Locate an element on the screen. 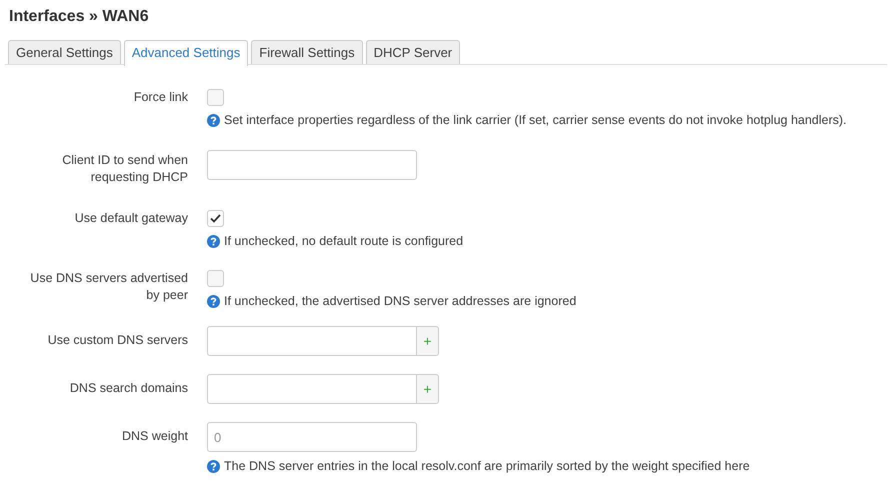 The width and height of the screenshot is (892, 495). check-icon is located at coordinates (215, 218).